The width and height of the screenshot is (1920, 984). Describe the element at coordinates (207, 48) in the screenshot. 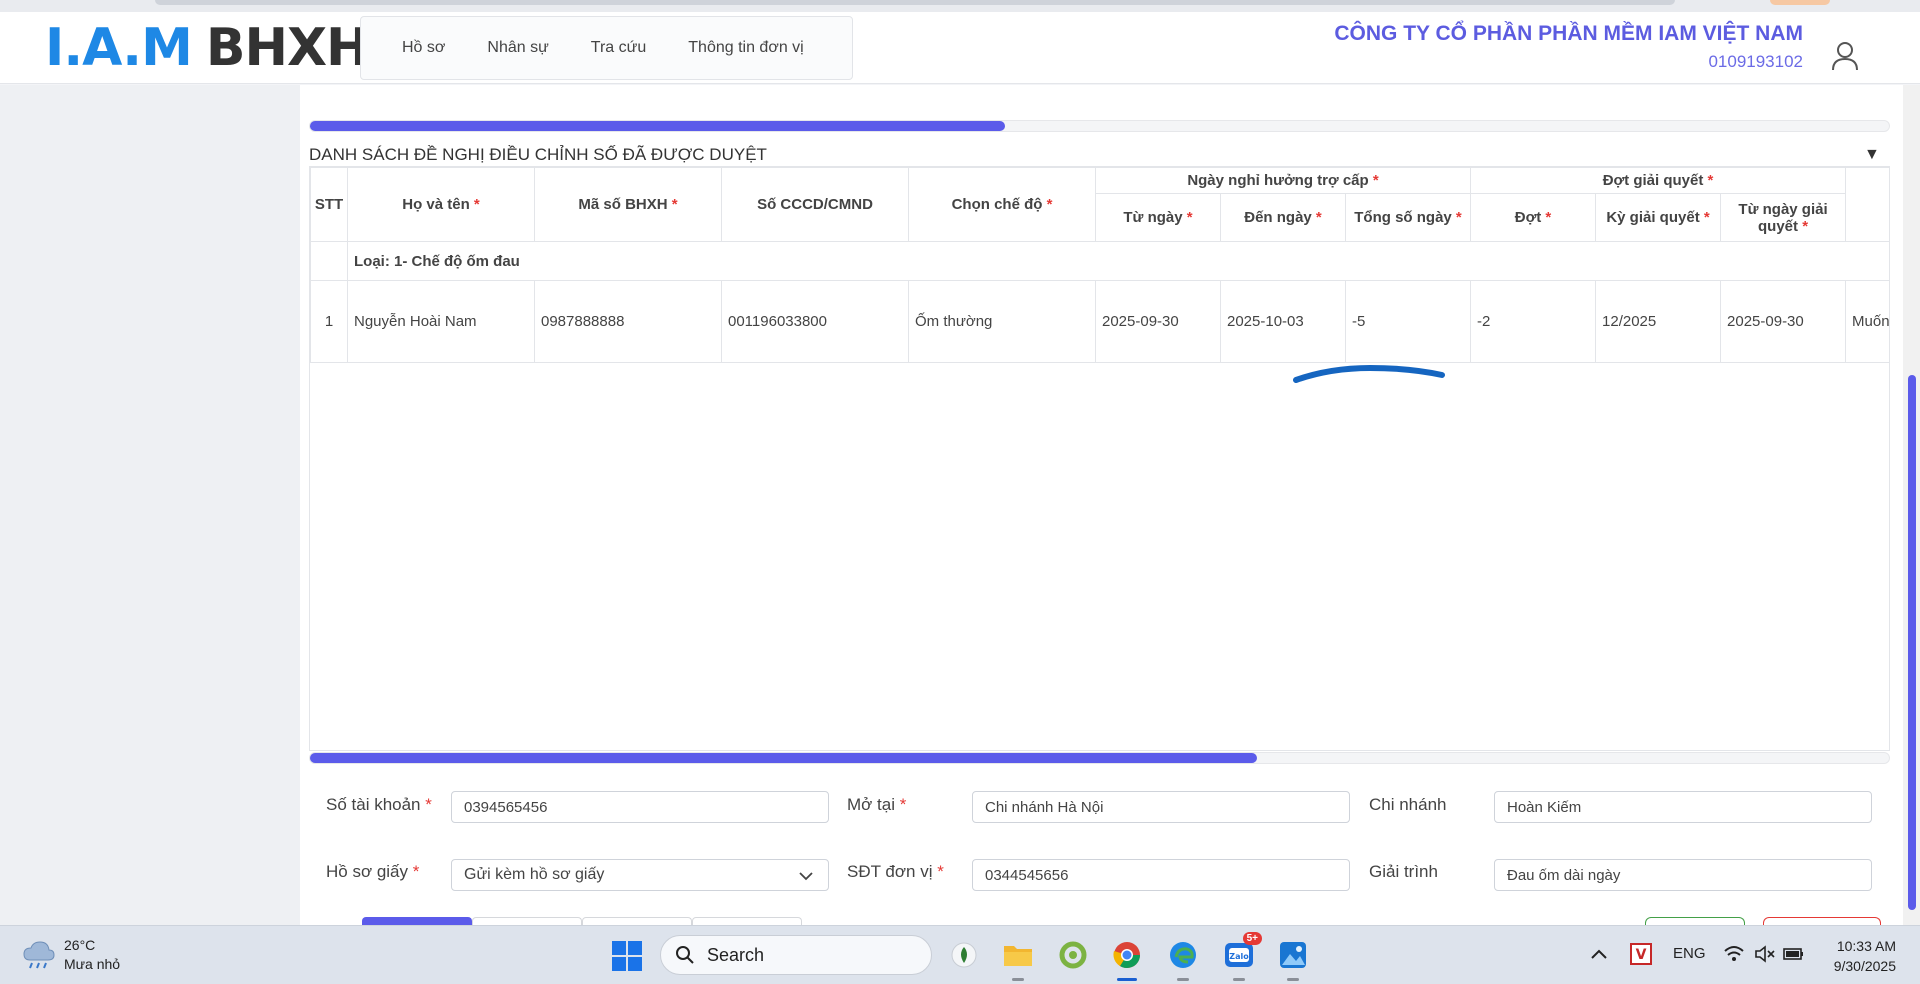

I see `logo: I.A.M BHXH` at that location.